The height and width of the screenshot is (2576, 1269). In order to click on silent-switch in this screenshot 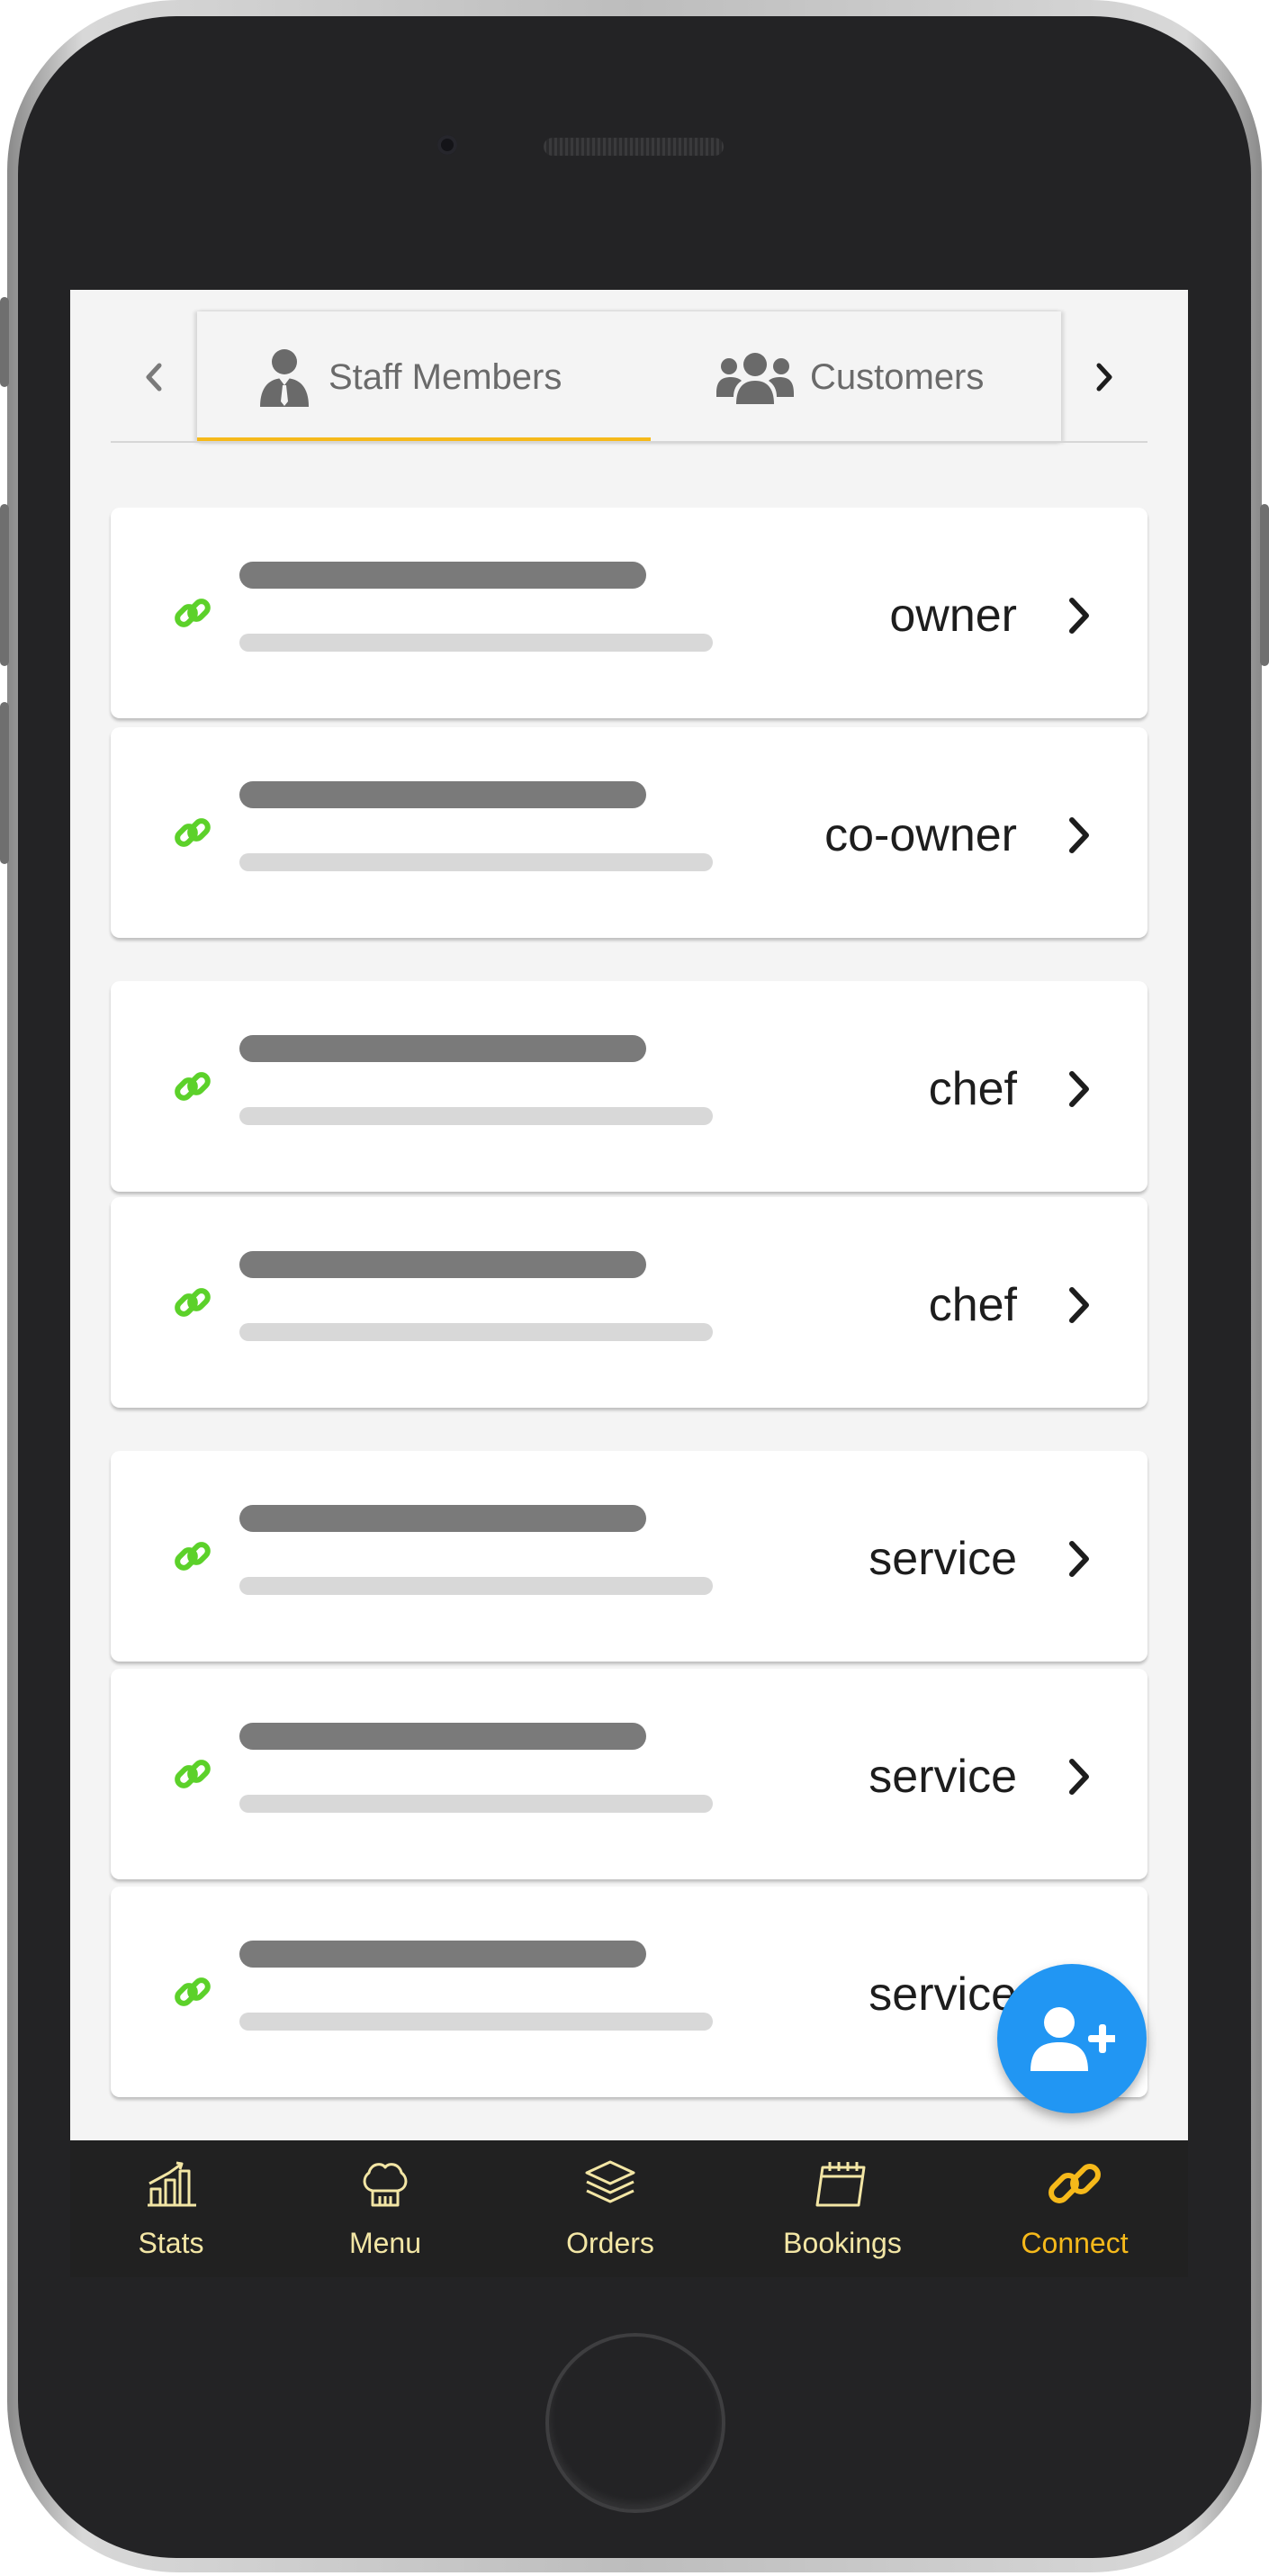, I will do `click(4, 342)`.